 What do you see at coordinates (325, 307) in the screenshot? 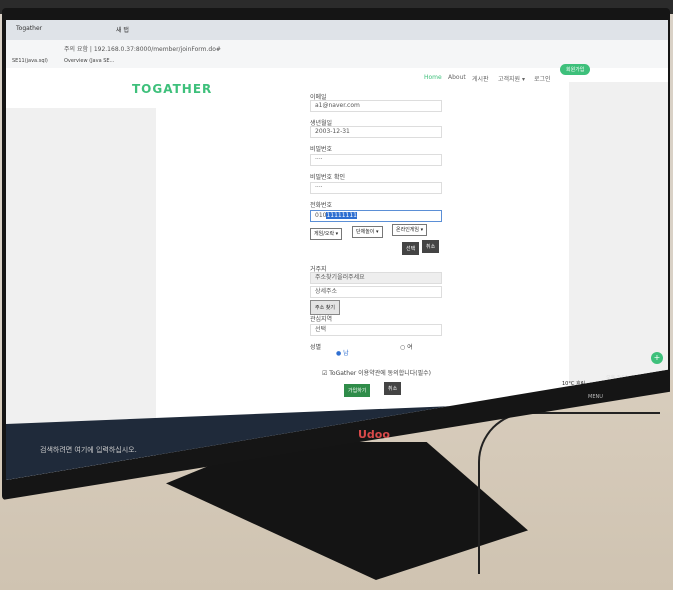
I see `find-address-button: 주소 찾기` at bounding box center [325, 307].